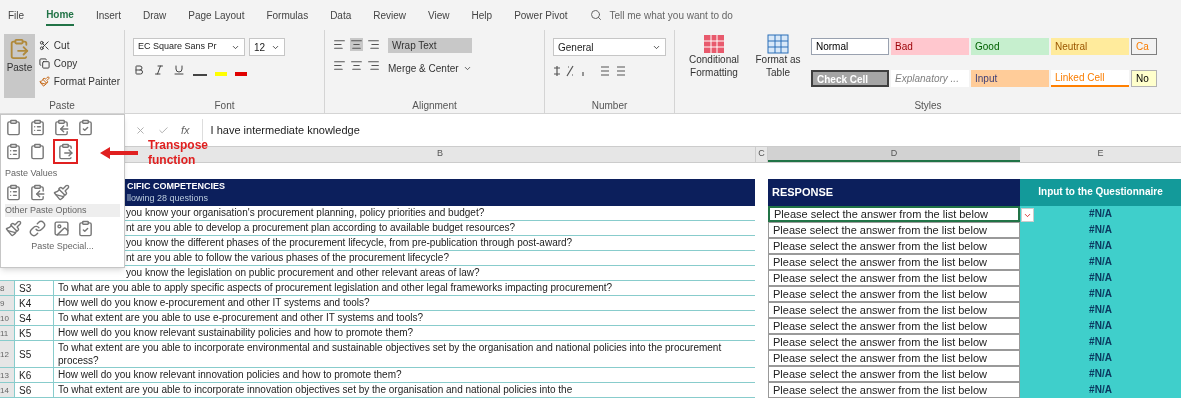  What do you see at coordinates (189, 47) in the screenshot?
I see `font-name-field: EC Square Sans Pr` at bounding box center [189, 47].